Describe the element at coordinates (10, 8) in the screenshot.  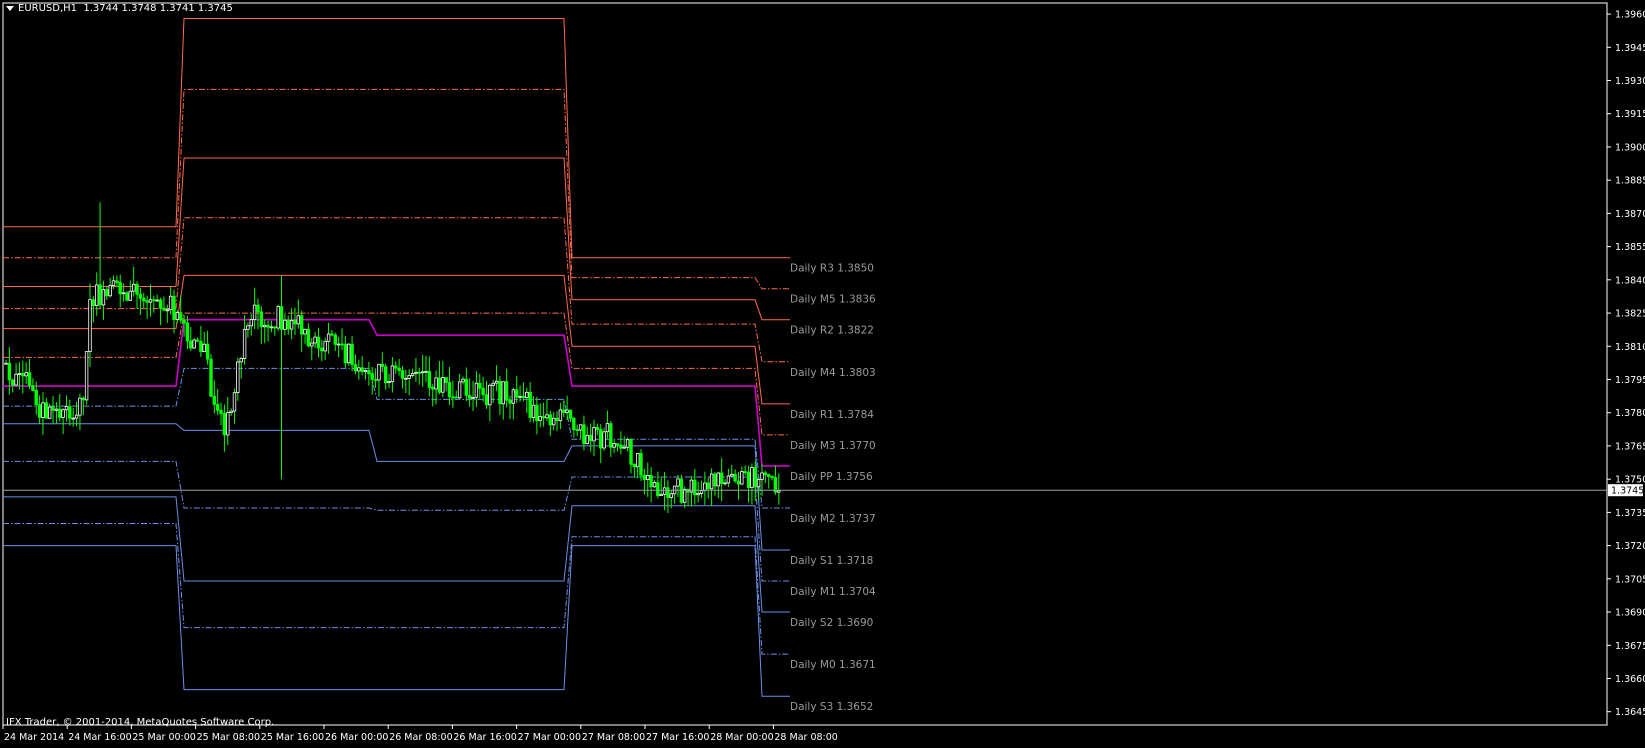
I see `chevron-down-icon` at that location.